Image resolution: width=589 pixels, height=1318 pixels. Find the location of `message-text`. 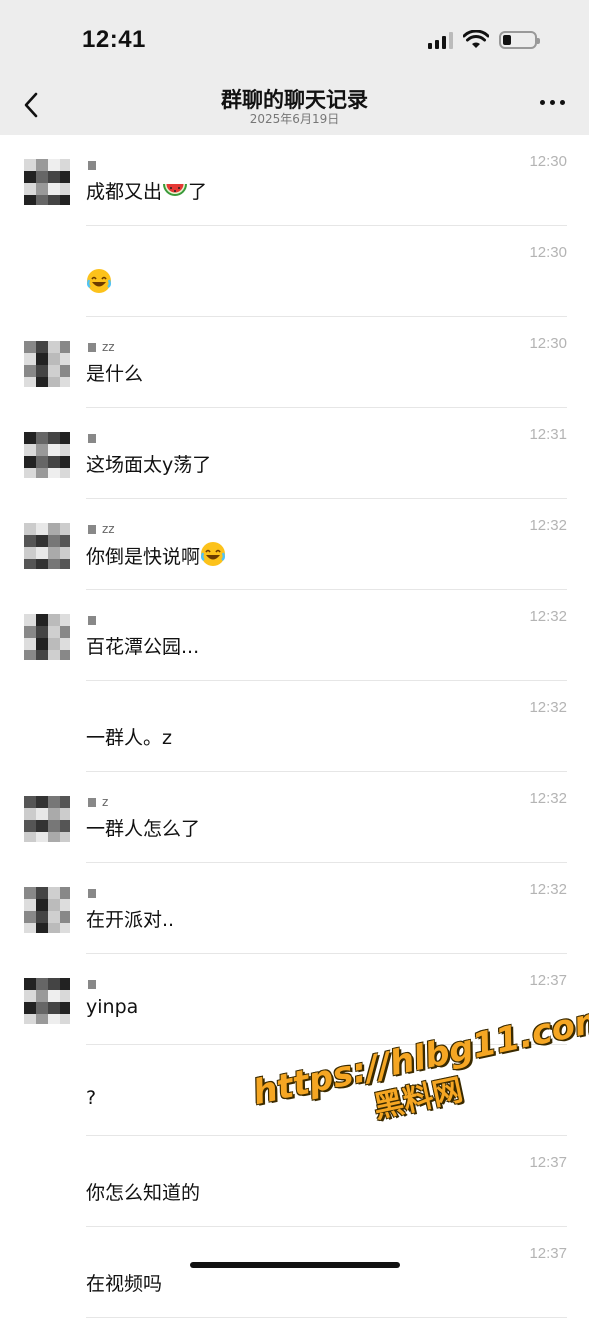

message-text is located at coordinates (99, 281).